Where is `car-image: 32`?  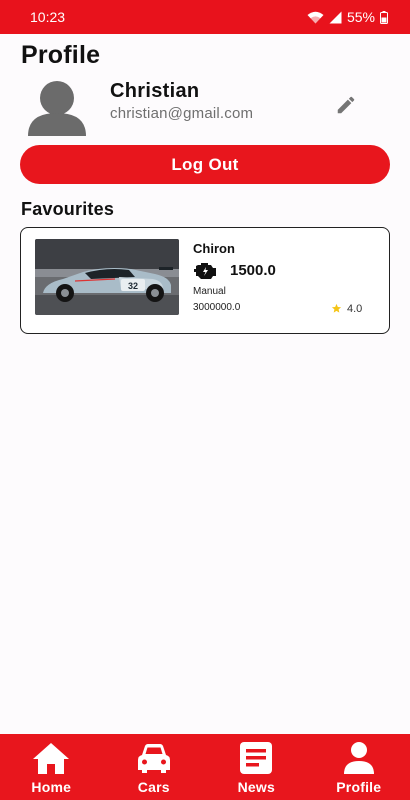
car-image: 32 is located at coordinates (107, 277).